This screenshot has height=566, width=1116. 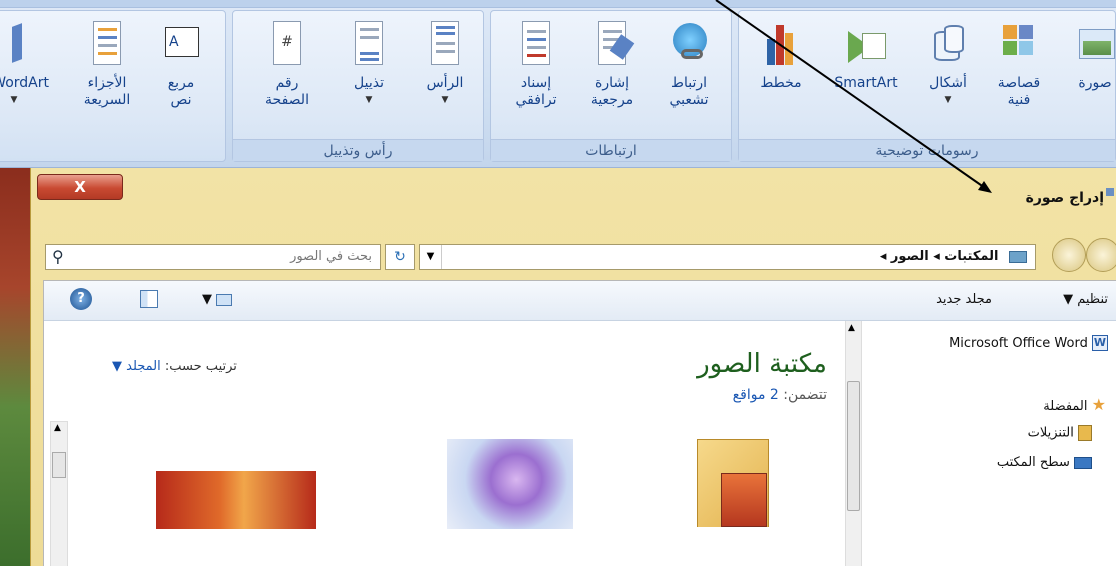 What do you see at coordinates (181, 44) in the screenshot?
I see `textbox-icon: A` at bounding box center [181, 44].